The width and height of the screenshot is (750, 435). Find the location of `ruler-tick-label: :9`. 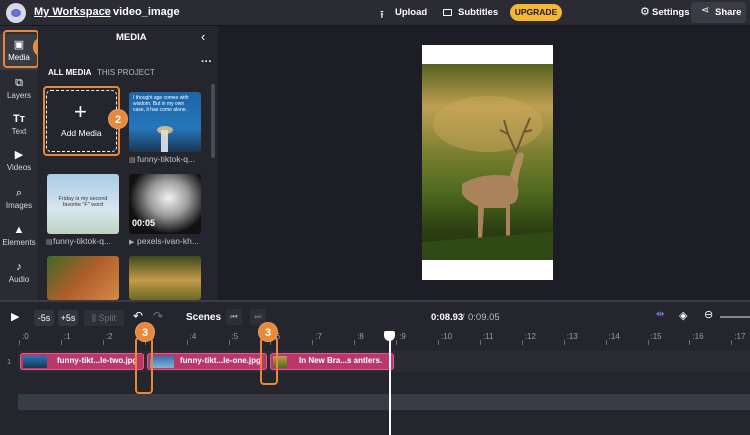

ruler-tick-label: :9 is located at coordinates (402, 336).